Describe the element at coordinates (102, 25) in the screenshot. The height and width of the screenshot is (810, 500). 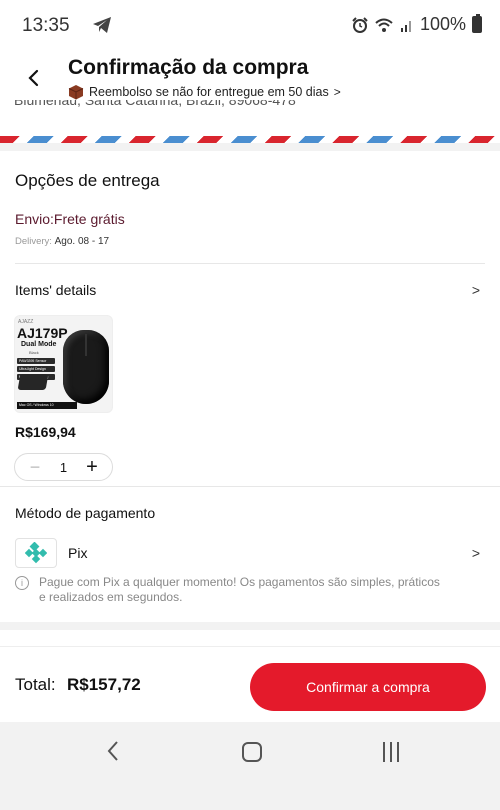
I see `telegram-icon` at that location.